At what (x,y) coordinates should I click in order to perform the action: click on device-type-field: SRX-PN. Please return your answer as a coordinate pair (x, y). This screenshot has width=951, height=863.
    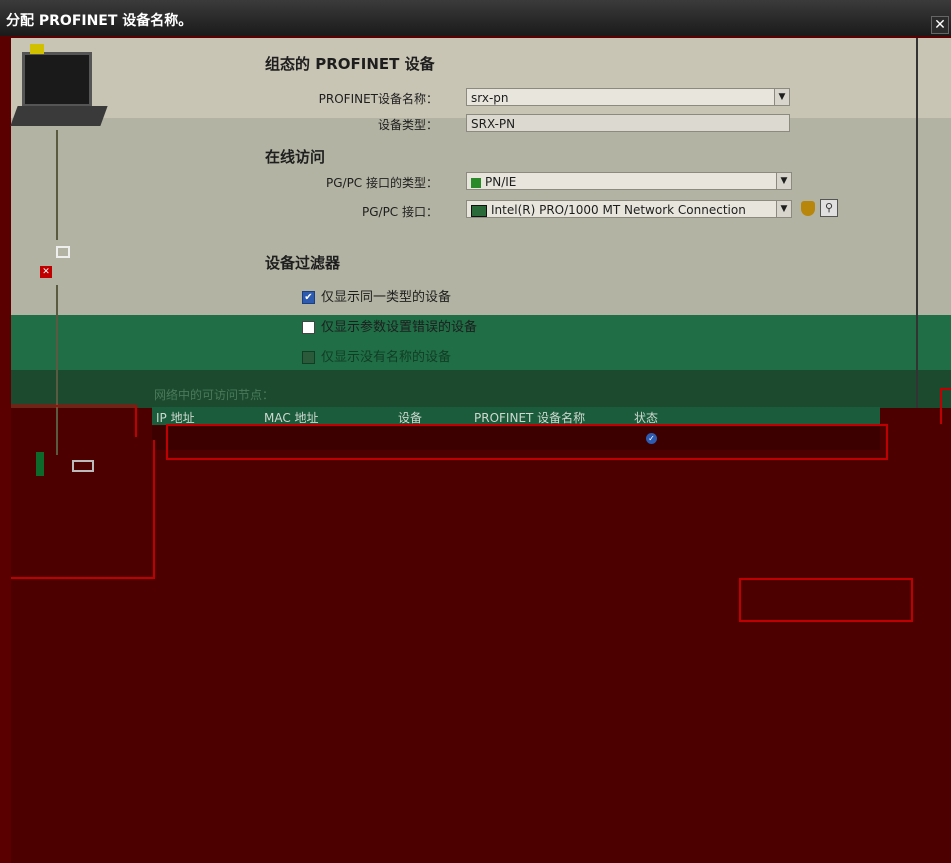
    Looking at the image, I should click on (628, 123).